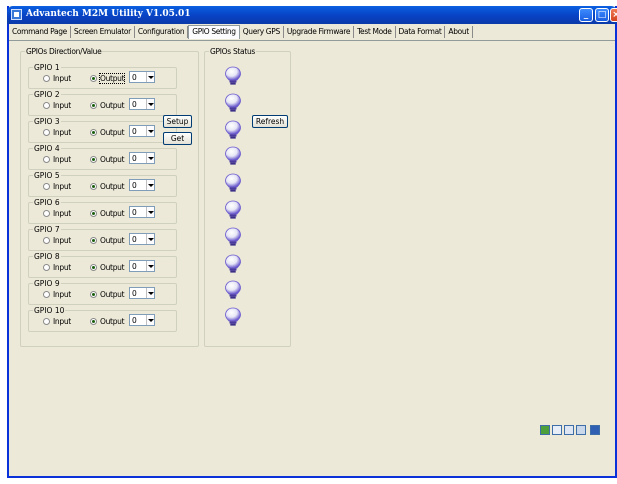  I want to click on tab-command-page: Command Page, so click(40, 32).